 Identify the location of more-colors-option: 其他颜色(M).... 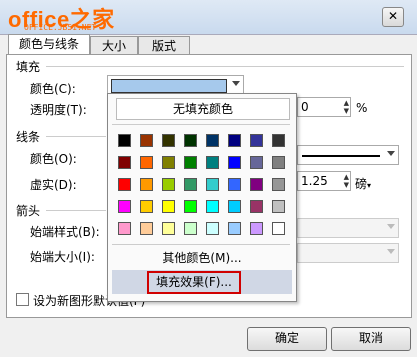
(202, 258).